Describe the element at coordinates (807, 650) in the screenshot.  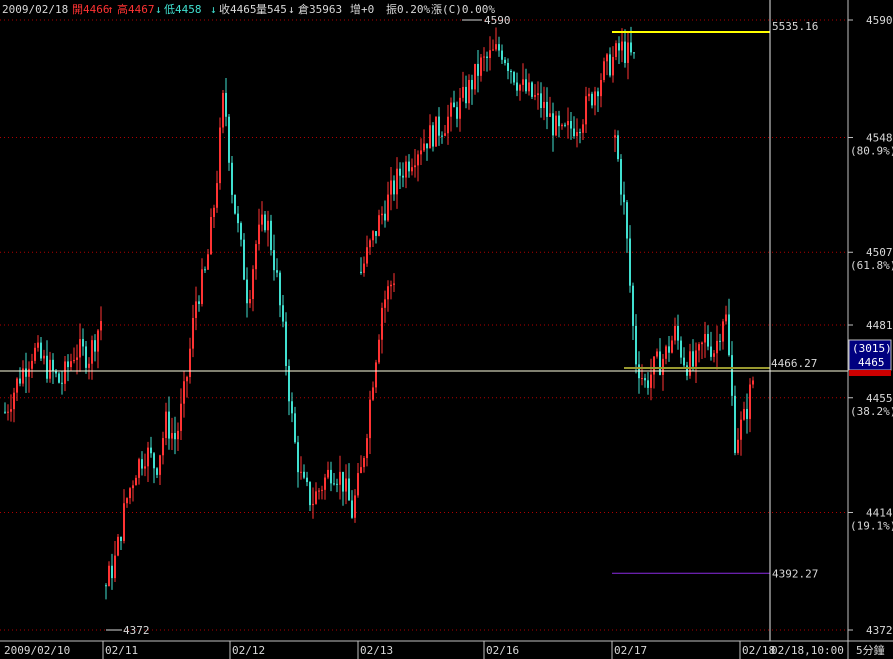
I see `cursor-time-label: 02/18,10:00` at that location.